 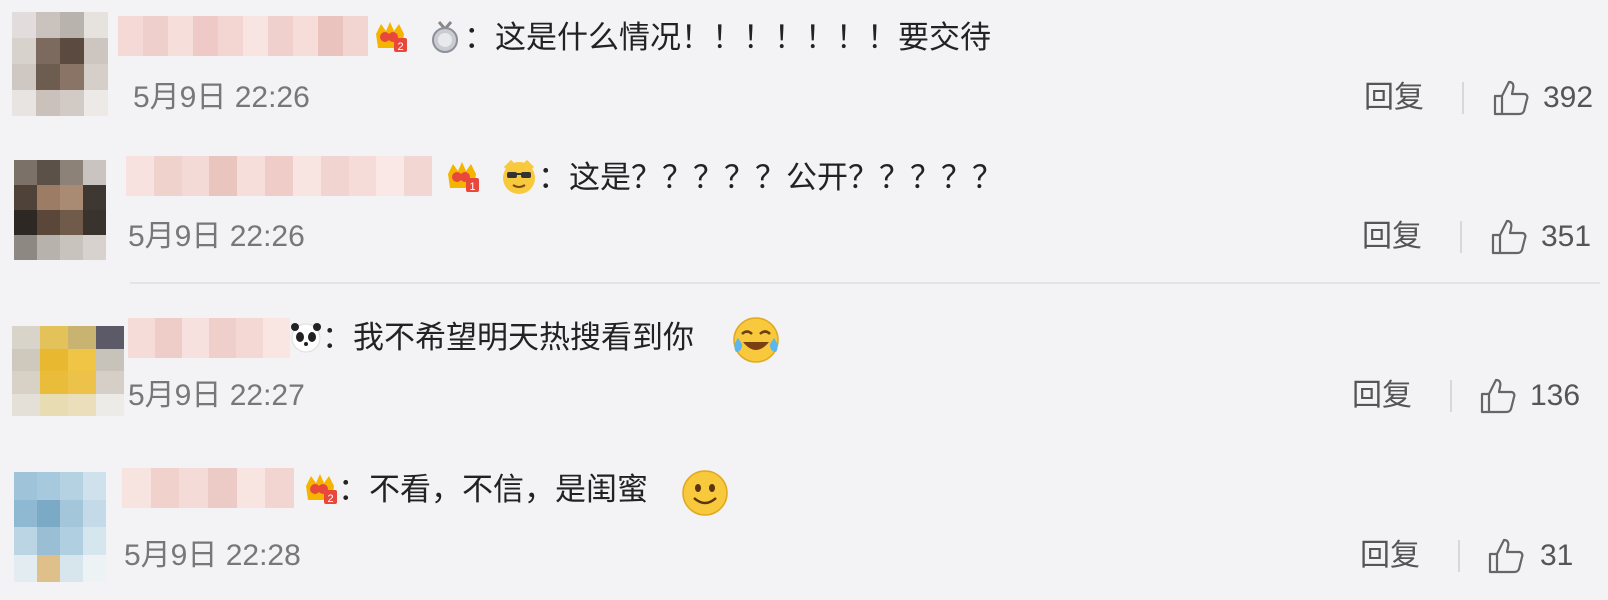 I want to click on crown-level-badge-icon: 1, so click(x=463, y=177).